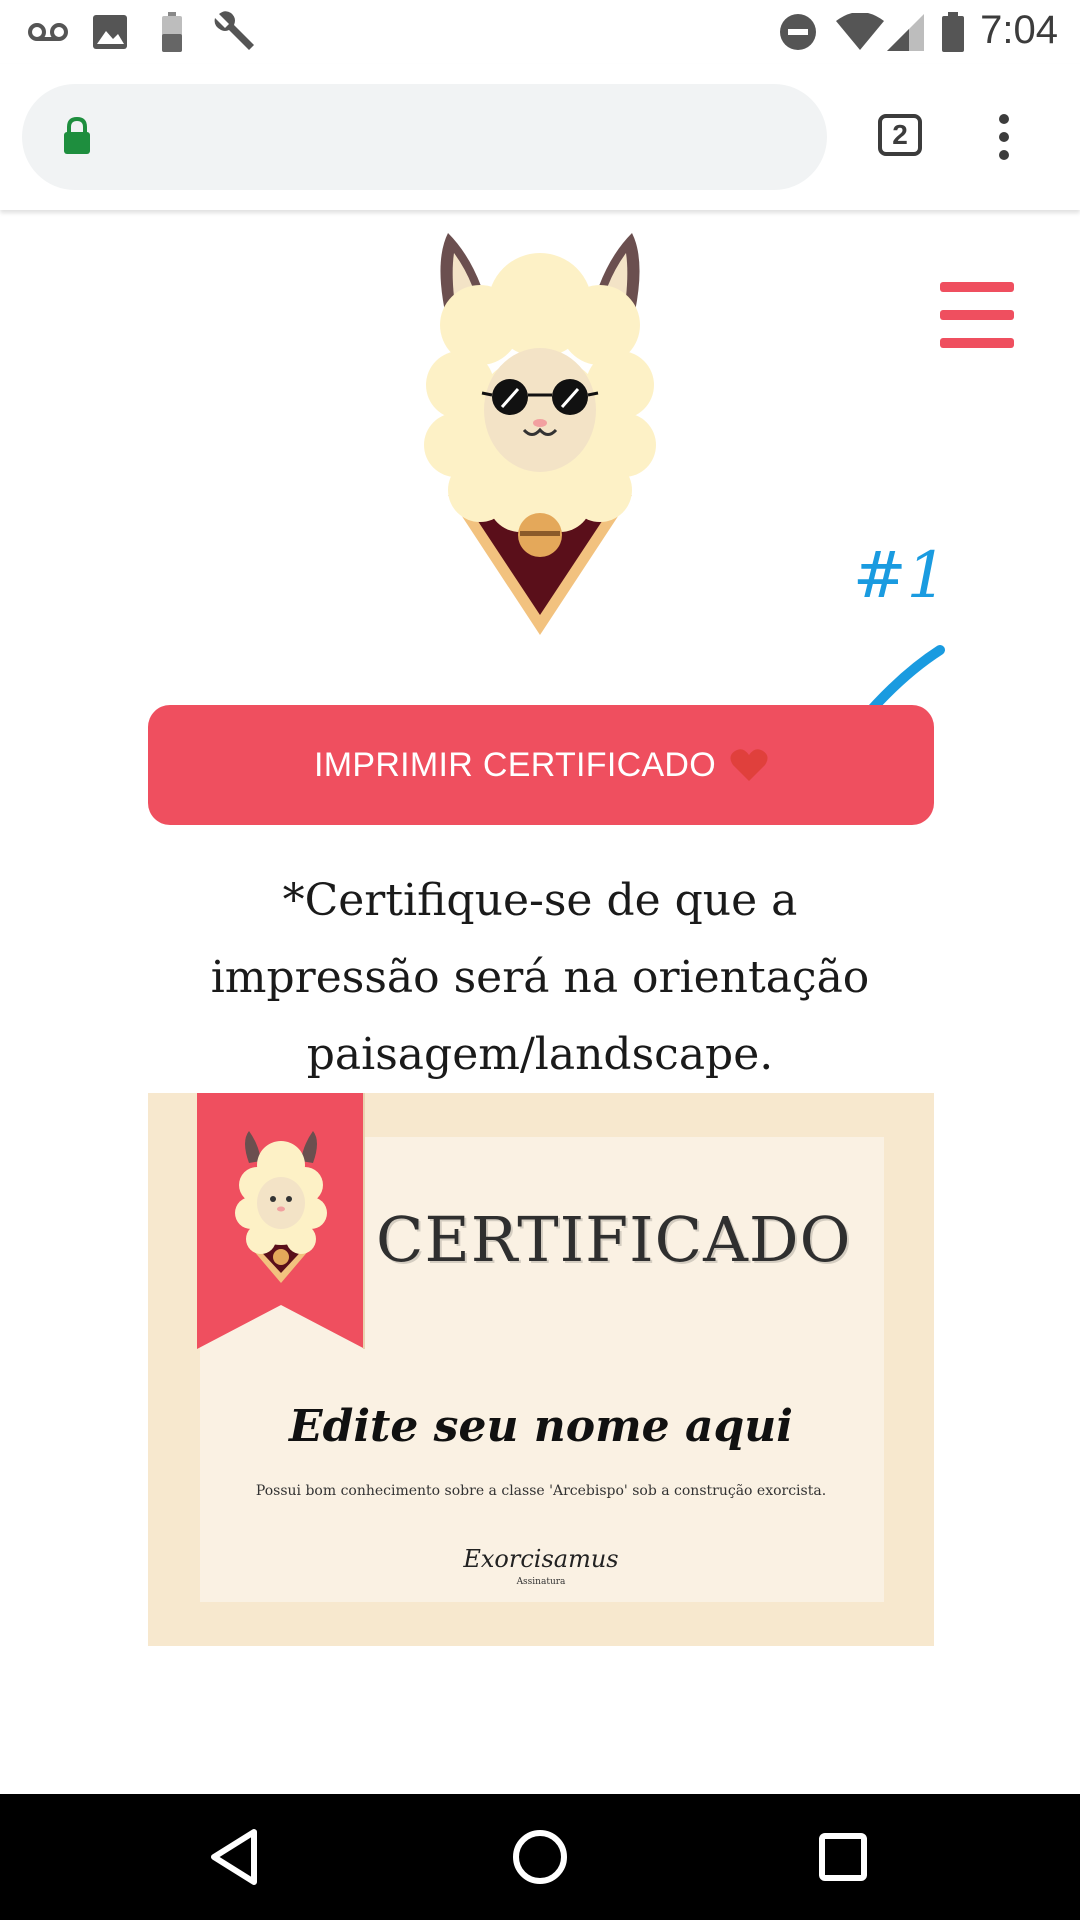 The height and width of the screenshot is (1920, 1080). Describe the element at coordinates (541, 1426) in the screenshot. I see `certificate-name-field: Edite seu nome aqui` at that location.